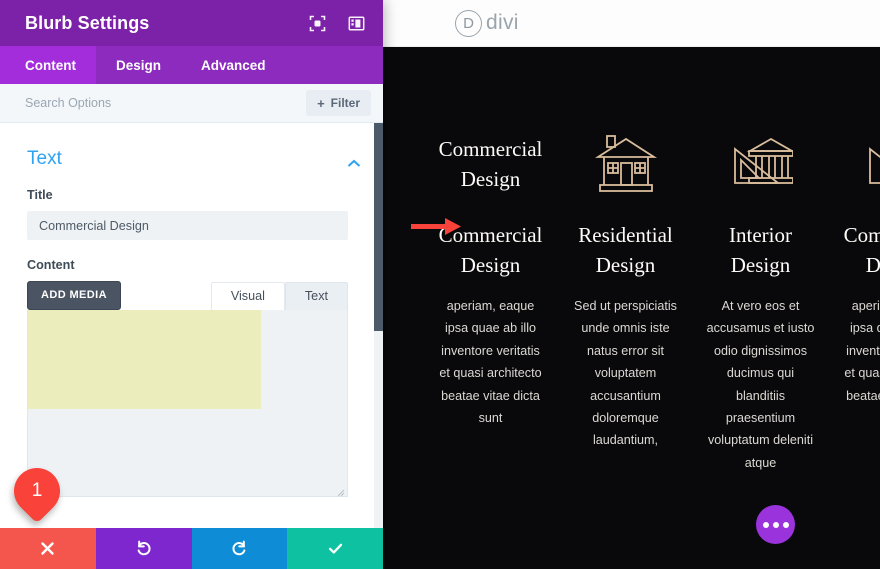 The image size is (880, 569). I want to click on title-input: Commercial Design, so click(187, 225).